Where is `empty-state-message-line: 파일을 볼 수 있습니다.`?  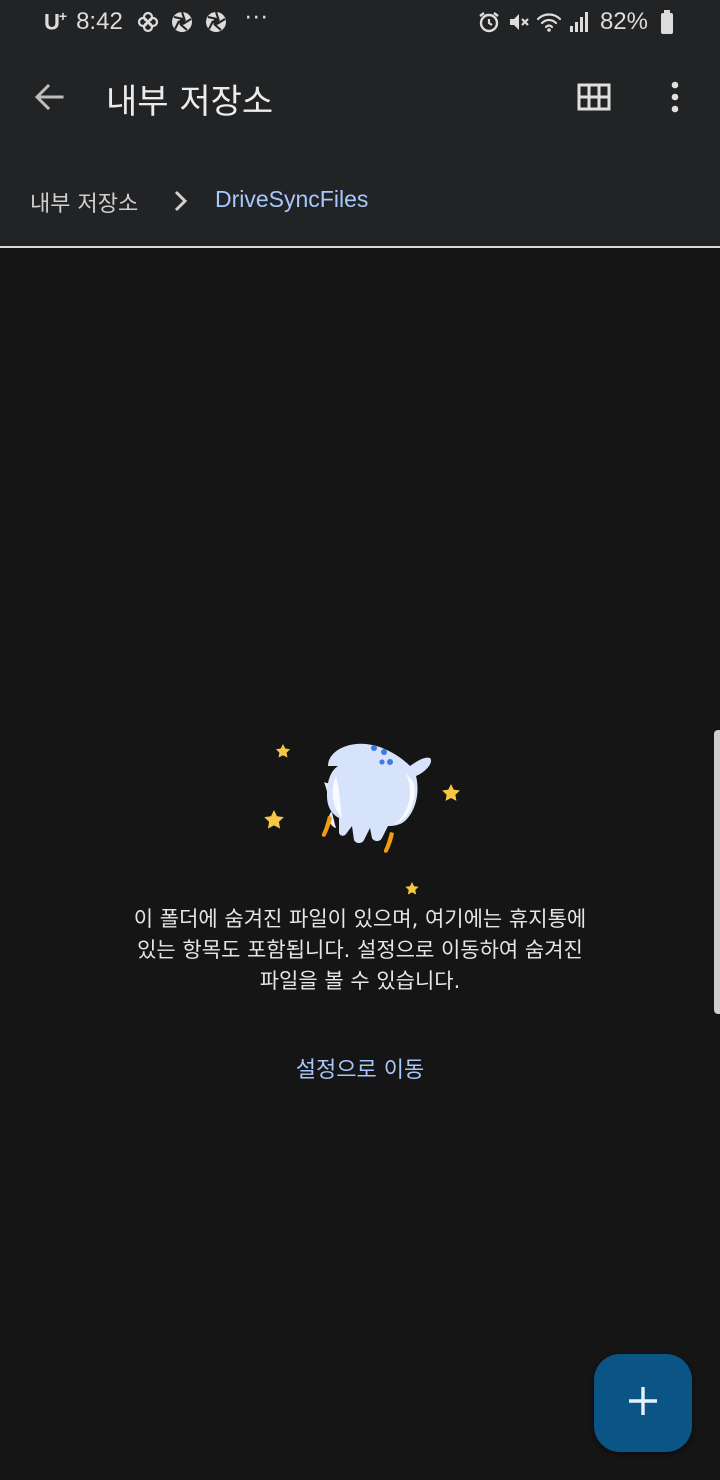 empty-state-message-line: 파일을 볼 수 있습니다. is located at coordinates (360, 981).